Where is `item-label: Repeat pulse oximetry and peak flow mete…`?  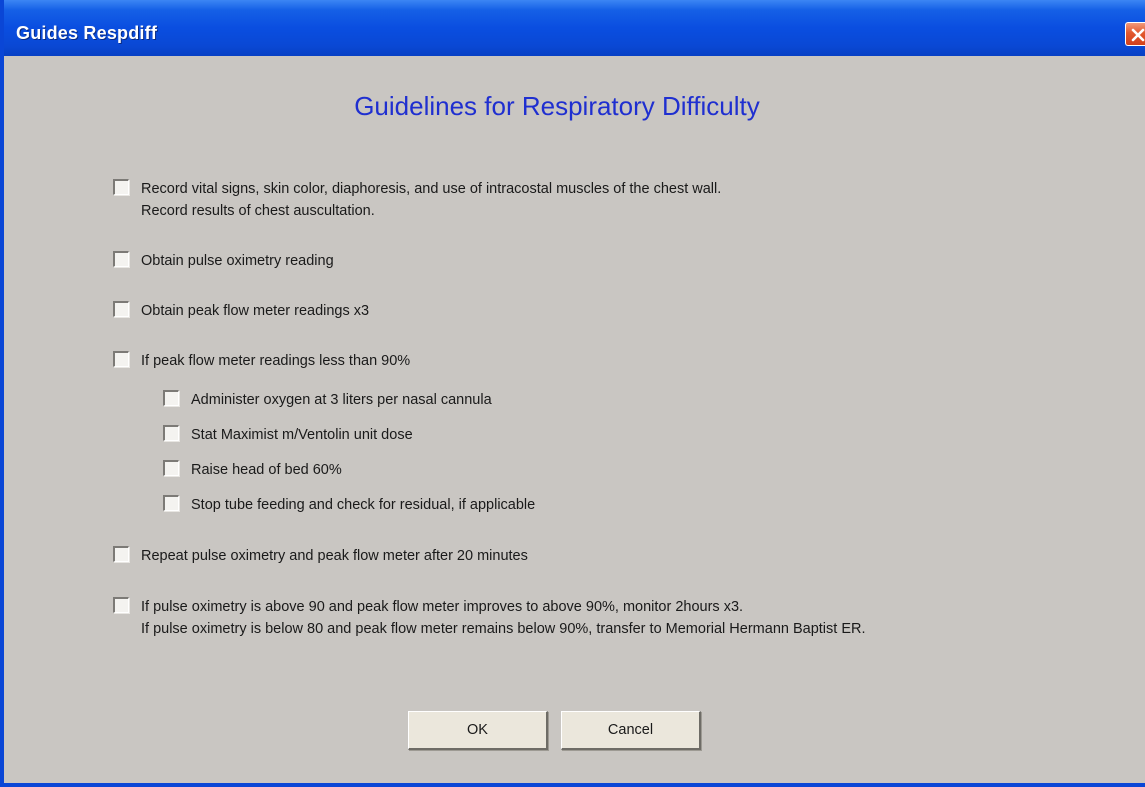 item-label: Repeat pulse oximetry and peak flow mete… is located at coordinates (334, 556).